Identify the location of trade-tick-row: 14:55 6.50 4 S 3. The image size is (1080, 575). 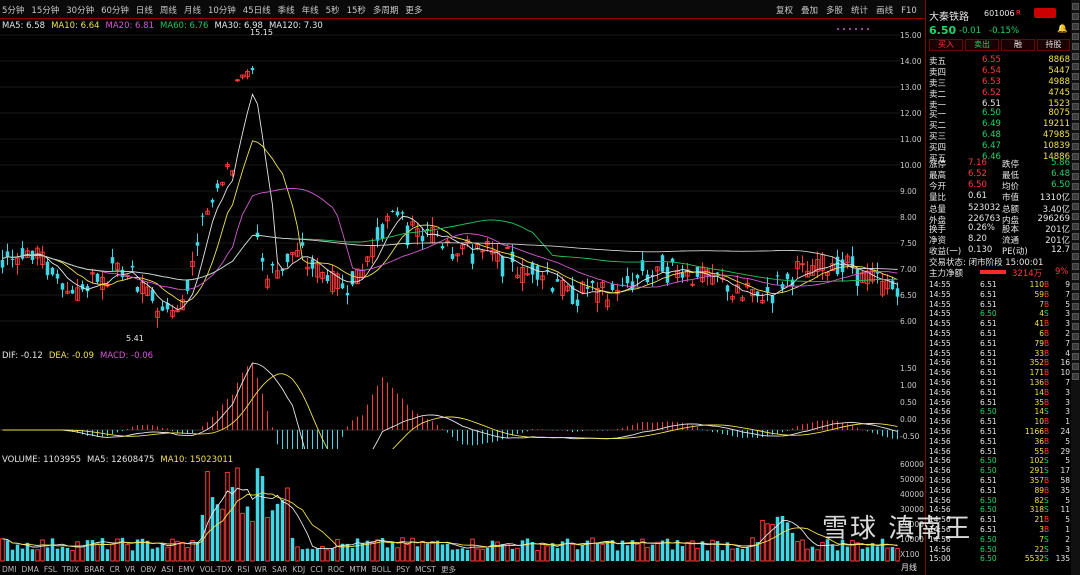
(999, 314).